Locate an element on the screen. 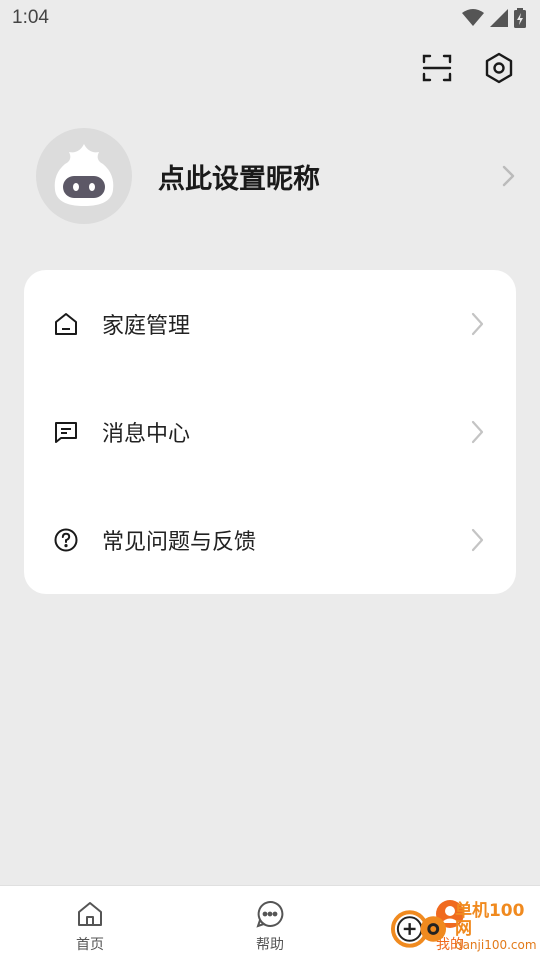 The image size is (540, 960). chat-icon is located at coordinates (270, 914).